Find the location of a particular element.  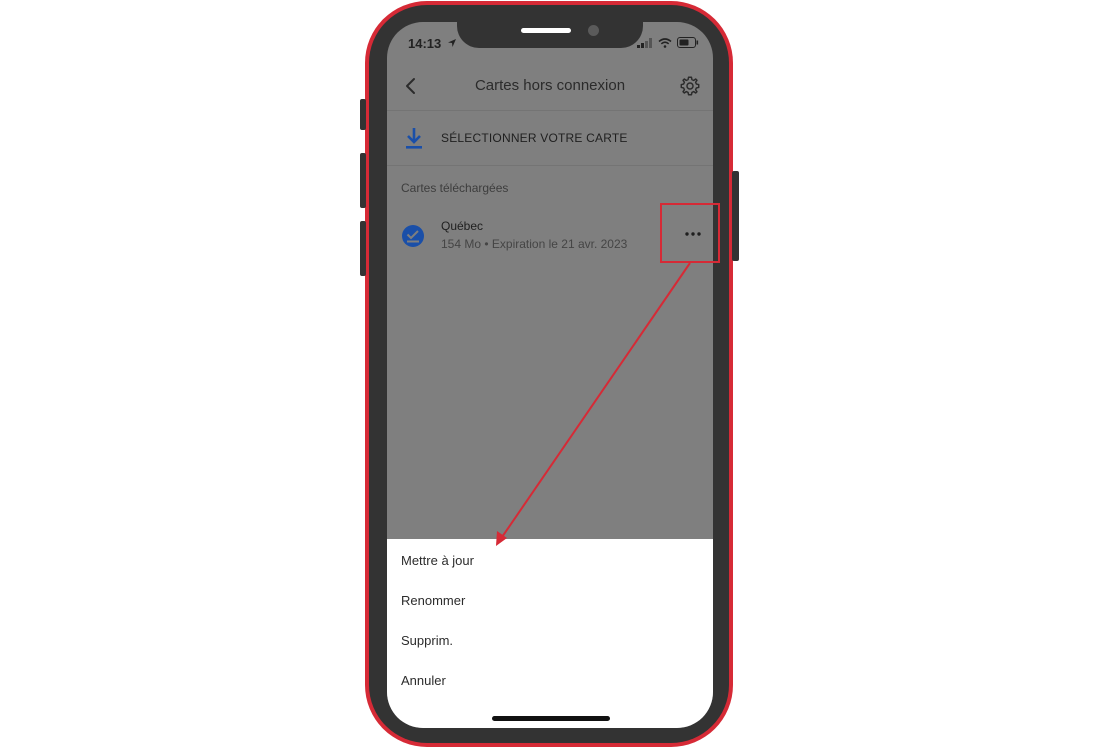

page-title: Cartes hors connexion is located at coordinates (550, 85).